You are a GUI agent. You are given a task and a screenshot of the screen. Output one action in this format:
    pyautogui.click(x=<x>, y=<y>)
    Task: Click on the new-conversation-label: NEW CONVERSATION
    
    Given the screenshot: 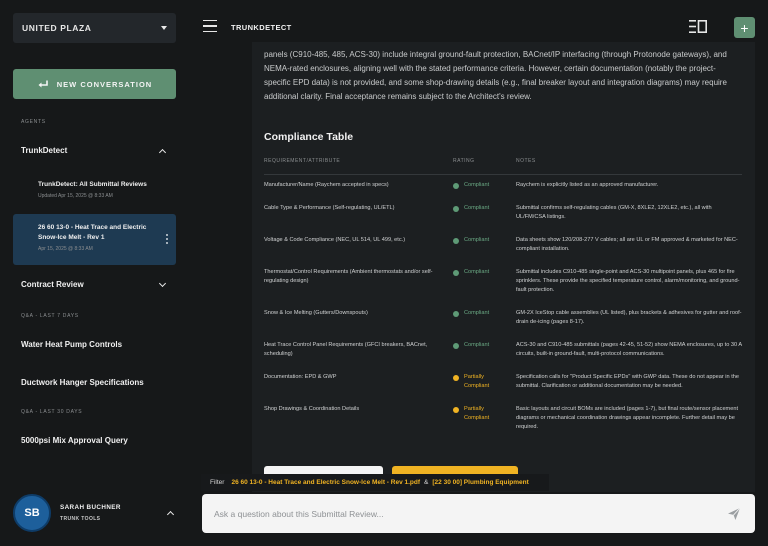 What is the action you would take?
    pyautogui.click(x=104, y=84)
    